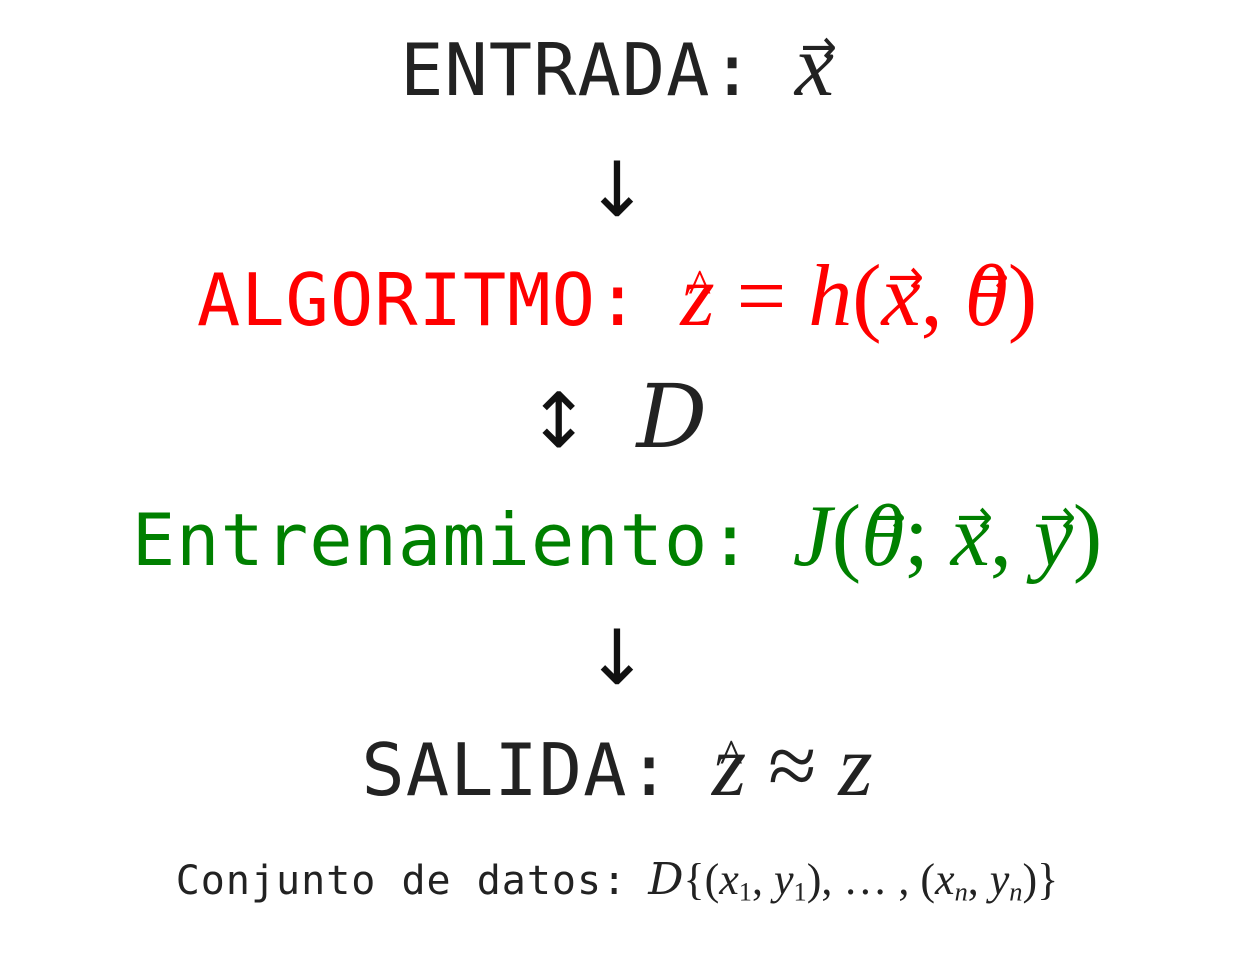  What do you see at coordinates (658, 416) in the screenshot?
I see `dataset-symbol: D` at bounding box center [658, 416].